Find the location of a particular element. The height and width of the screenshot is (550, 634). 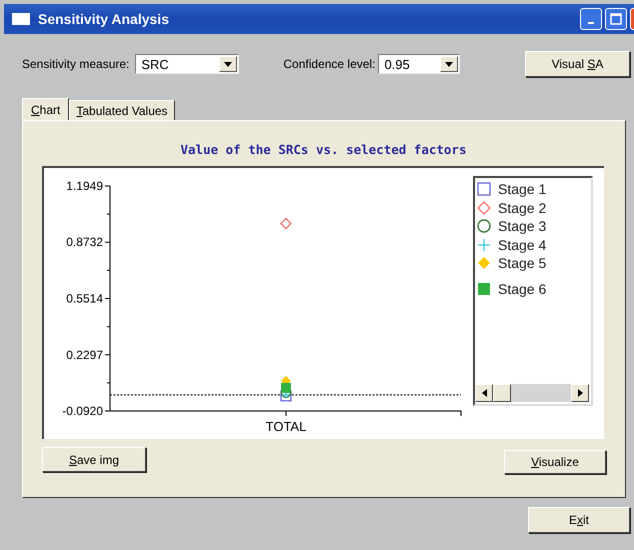

maximize-icon is located at coordinates (616, 19).